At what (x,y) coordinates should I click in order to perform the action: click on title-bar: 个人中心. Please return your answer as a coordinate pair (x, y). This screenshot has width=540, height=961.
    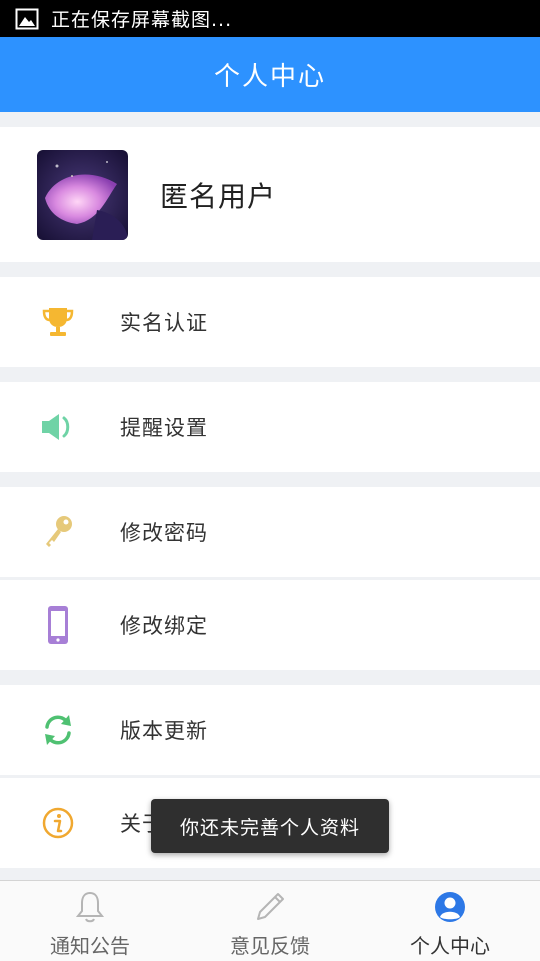
    Looking at the image, I should click on (270, 74).